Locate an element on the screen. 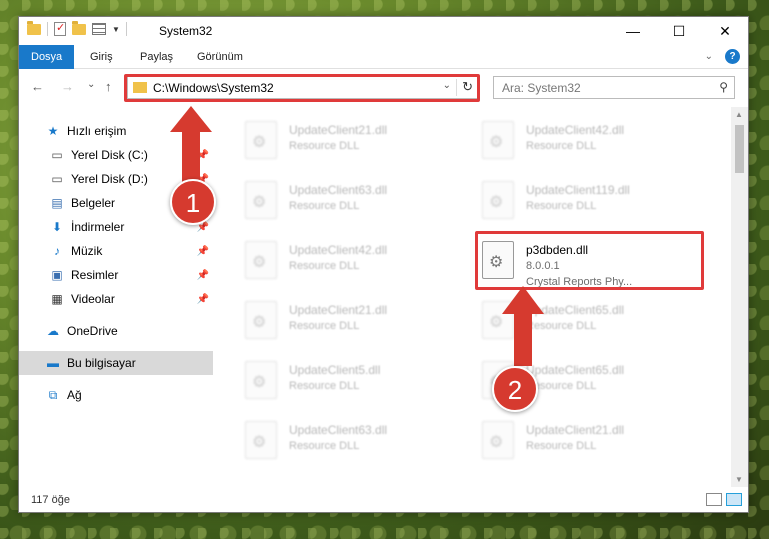 This screenshot has width=769, height=539. details-view-icon is located at coordinates (714, 499).